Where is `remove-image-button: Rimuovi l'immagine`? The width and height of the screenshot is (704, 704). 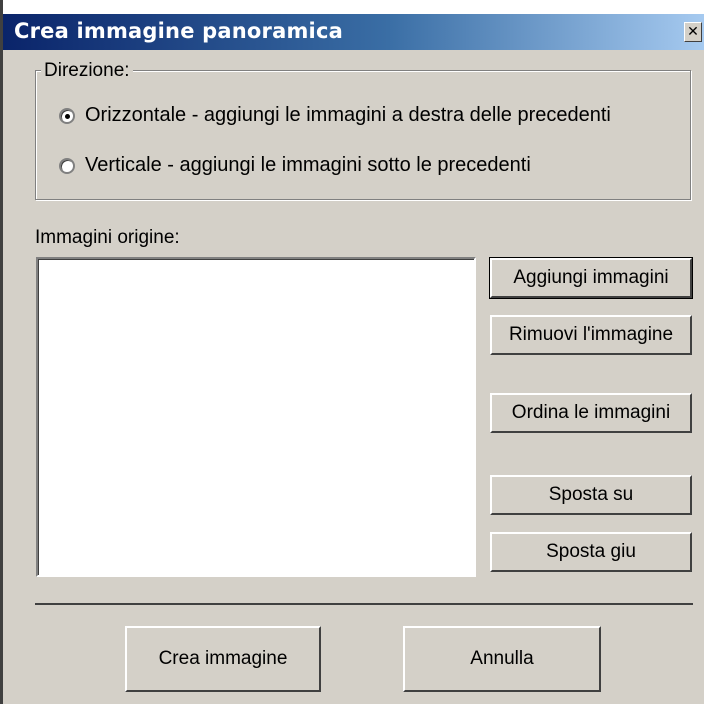
remove-image-button: Rimuovi l'immagine is located at coordinates (591, 335).